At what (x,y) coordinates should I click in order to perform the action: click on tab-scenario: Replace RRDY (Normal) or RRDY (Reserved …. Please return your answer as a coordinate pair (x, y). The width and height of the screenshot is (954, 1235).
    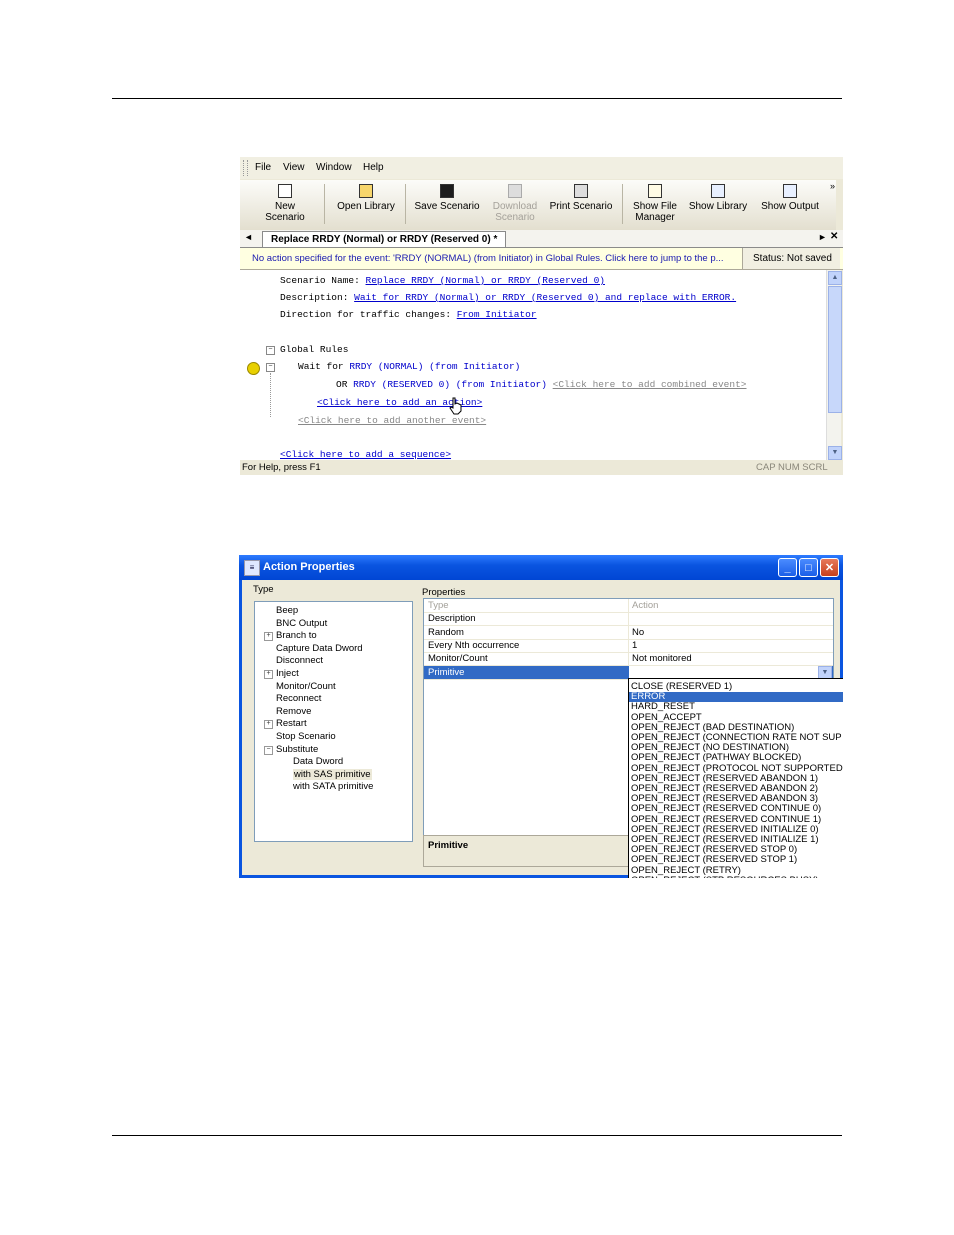
    Looking at the image, I should click on (384, 239).